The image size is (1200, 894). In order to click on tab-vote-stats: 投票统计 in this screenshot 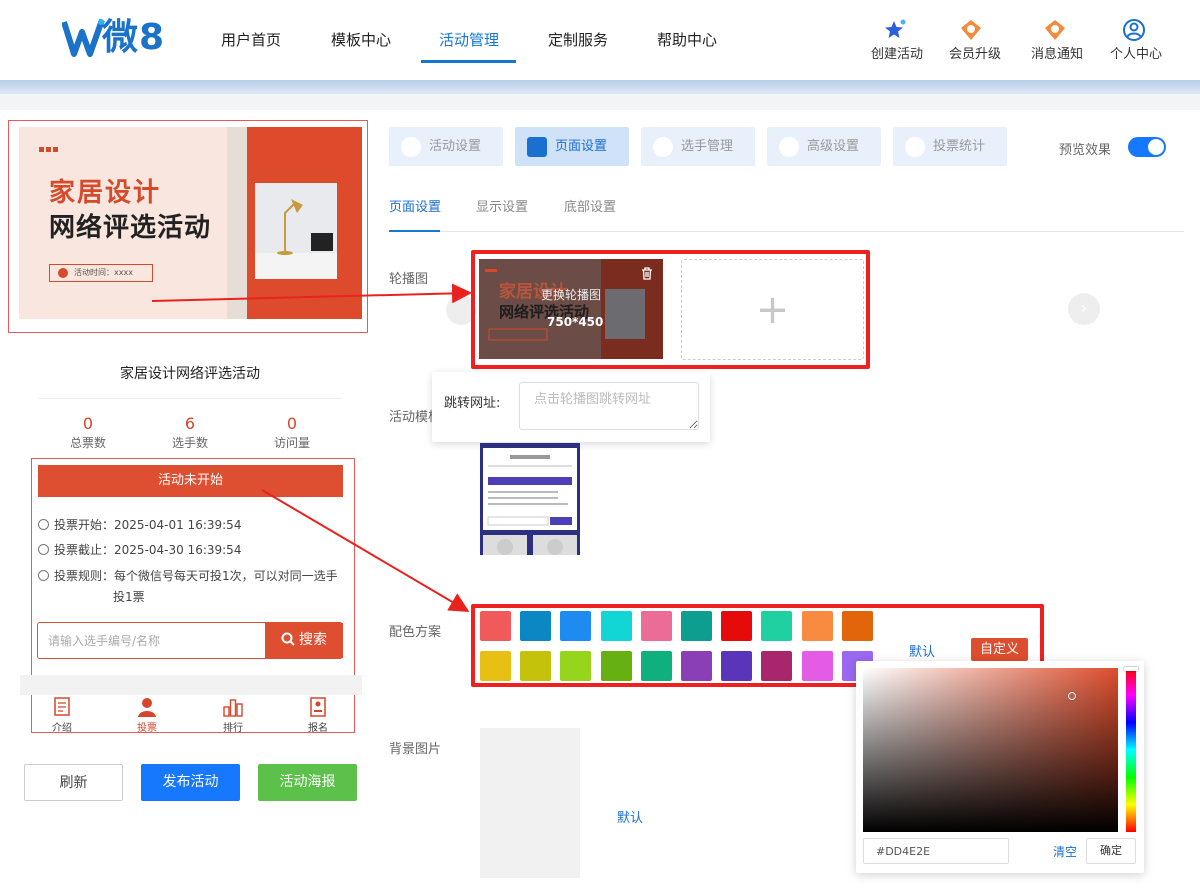, I will do `click(950, 146)`.